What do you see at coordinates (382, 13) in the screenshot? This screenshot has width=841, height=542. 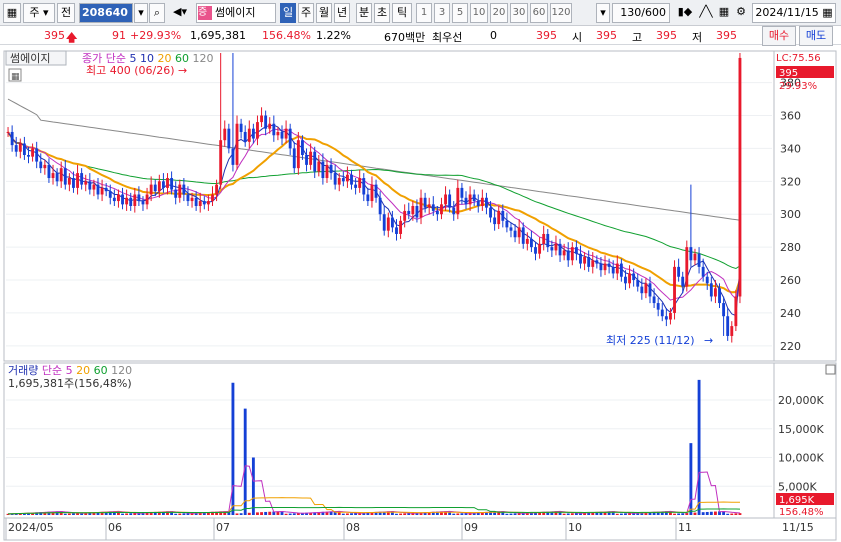 I see `tab-period-5: 초` at bounding box center [382, 13].